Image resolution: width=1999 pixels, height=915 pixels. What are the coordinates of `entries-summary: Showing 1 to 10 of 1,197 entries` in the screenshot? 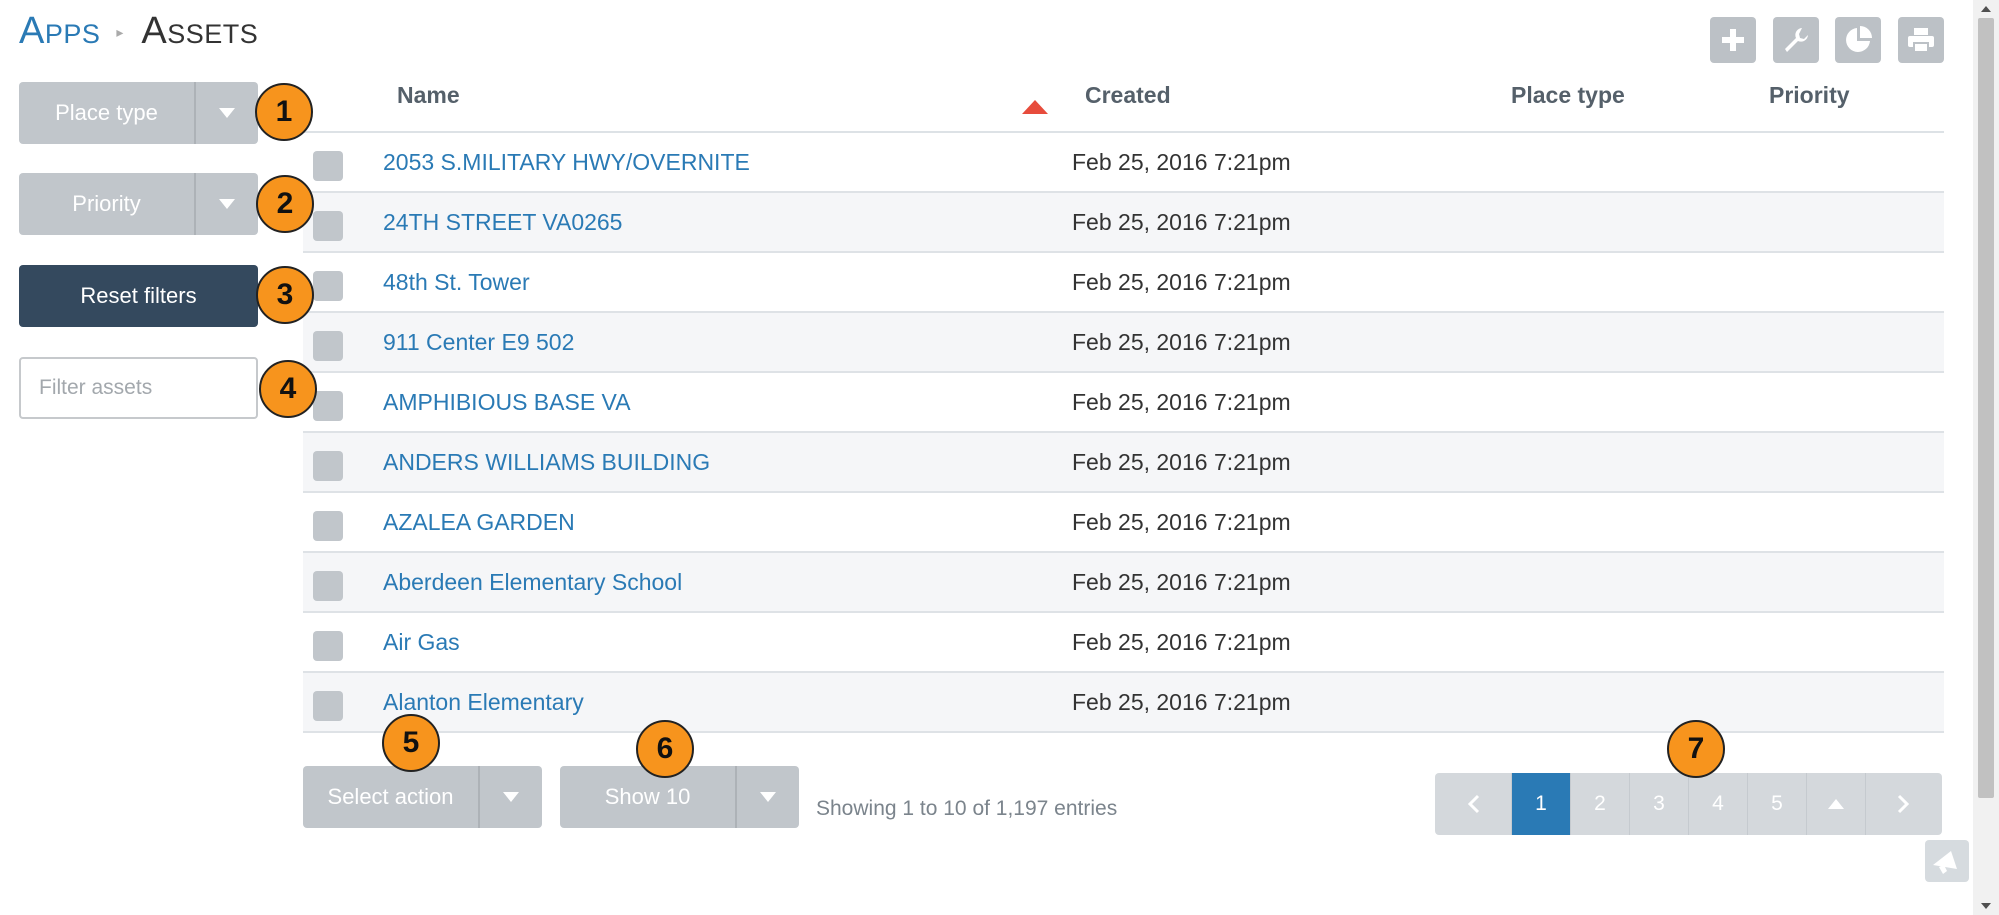 It's located at (967, 808).